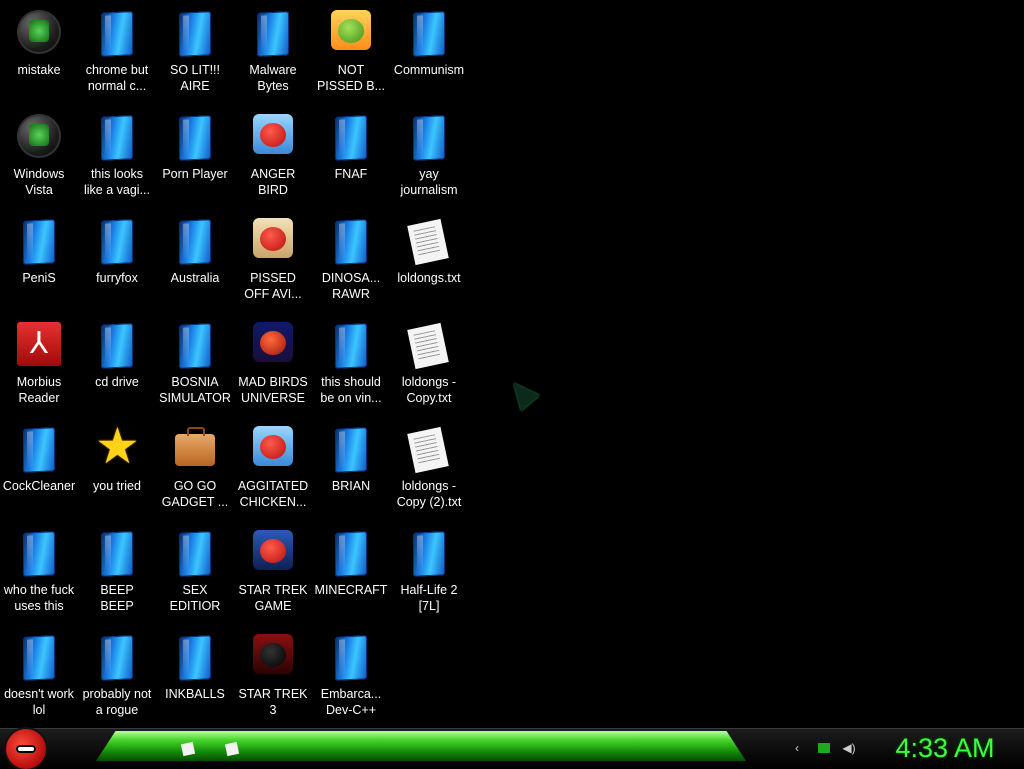 The width and height of the screenshot is (1024, 769). I want to click on desktop-icon: Embarca... Dev-C++, so click(351, 680).